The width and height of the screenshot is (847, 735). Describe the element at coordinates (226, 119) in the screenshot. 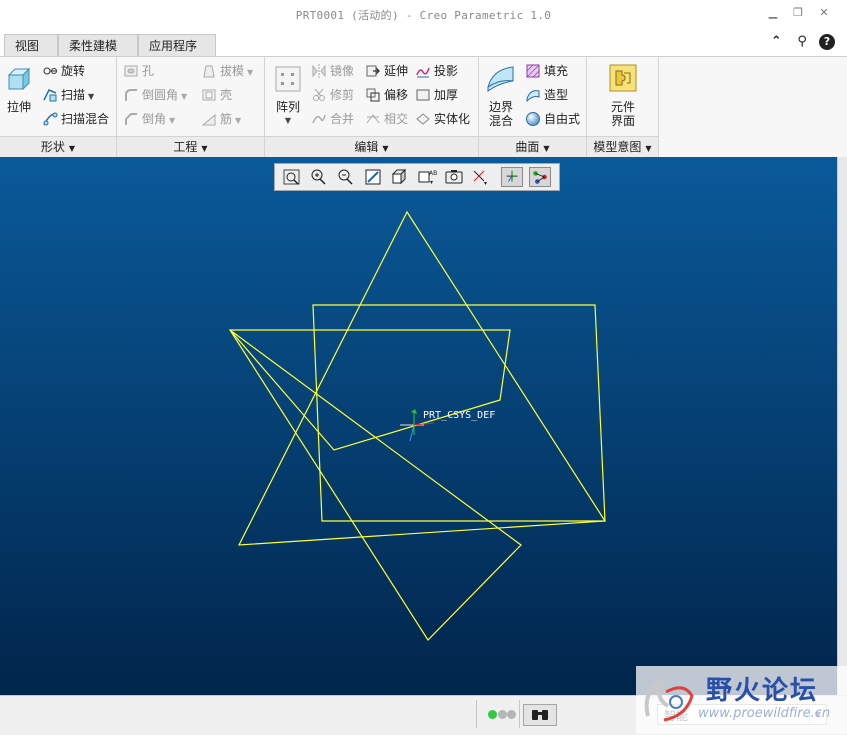

I see `rib-label: 筋` at that location.